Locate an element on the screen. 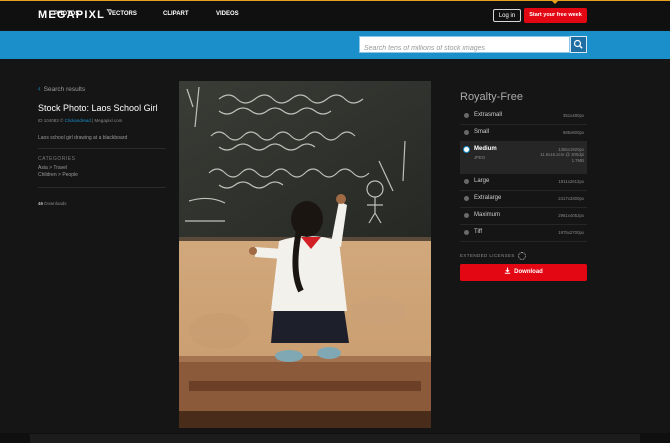 Image resolution: width=670 pixels, height=443 pixels. login-button: Log in is located at coordinates (507, 15).